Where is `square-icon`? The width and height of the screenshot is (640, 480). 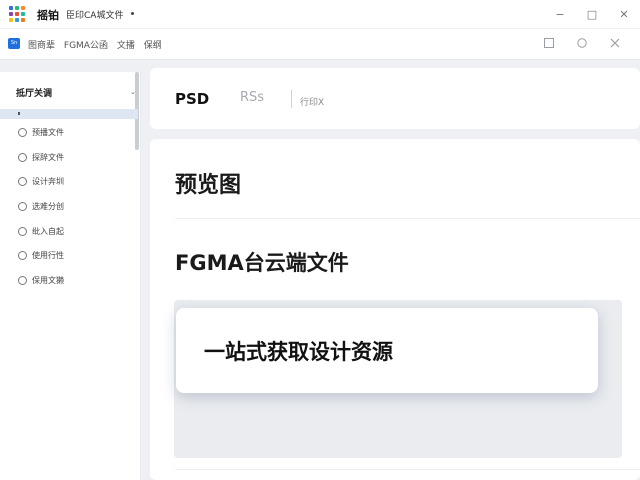 square-icon is located at coordinates (548, 42).